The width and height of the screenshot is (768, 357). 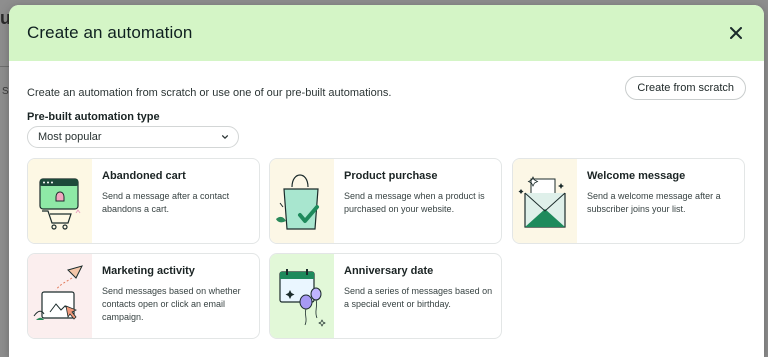 I want to click on chevron-down-icon, so click(x=225, y=137).